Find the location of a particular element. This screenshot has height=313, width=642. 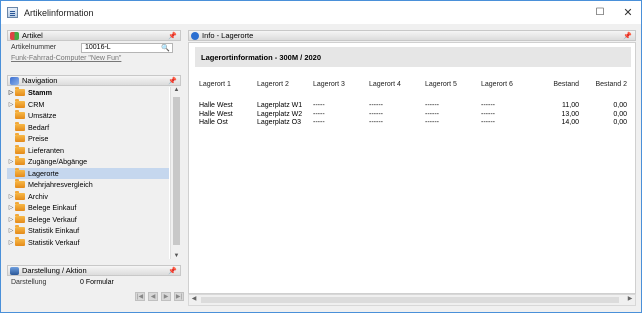

table-cell: Lagerplatz W2 is located at coordinates (280, 114).